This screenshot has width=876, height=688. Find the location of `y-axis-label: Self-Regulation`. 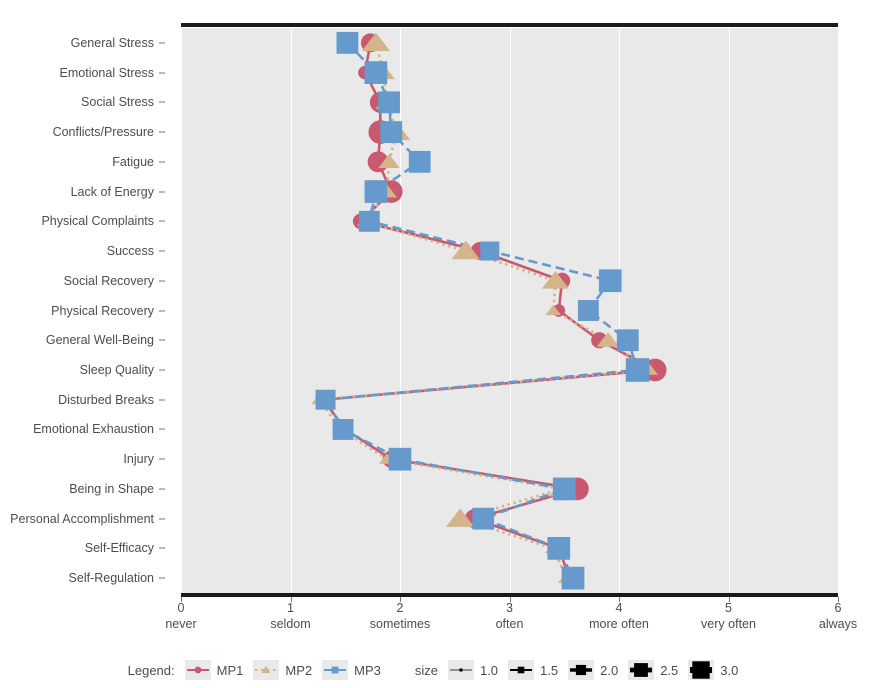

y-axis-label: Self-Regulation is located at coordinates (111, 578).